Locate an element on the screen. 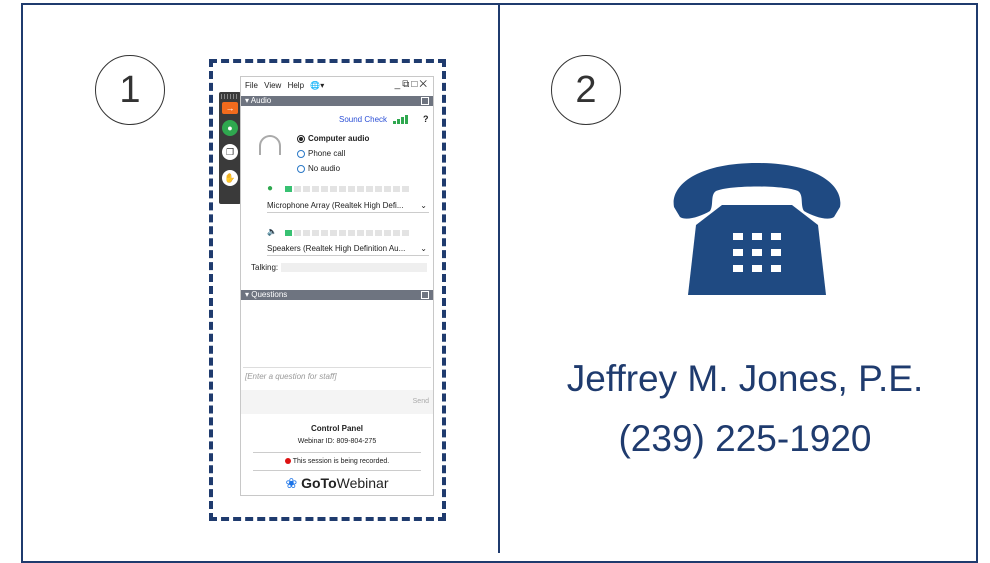 This screenshot has width=990, height=563. contact-name: Jeffrey M. Jones, P.E. is located at coordinates (745, 378).